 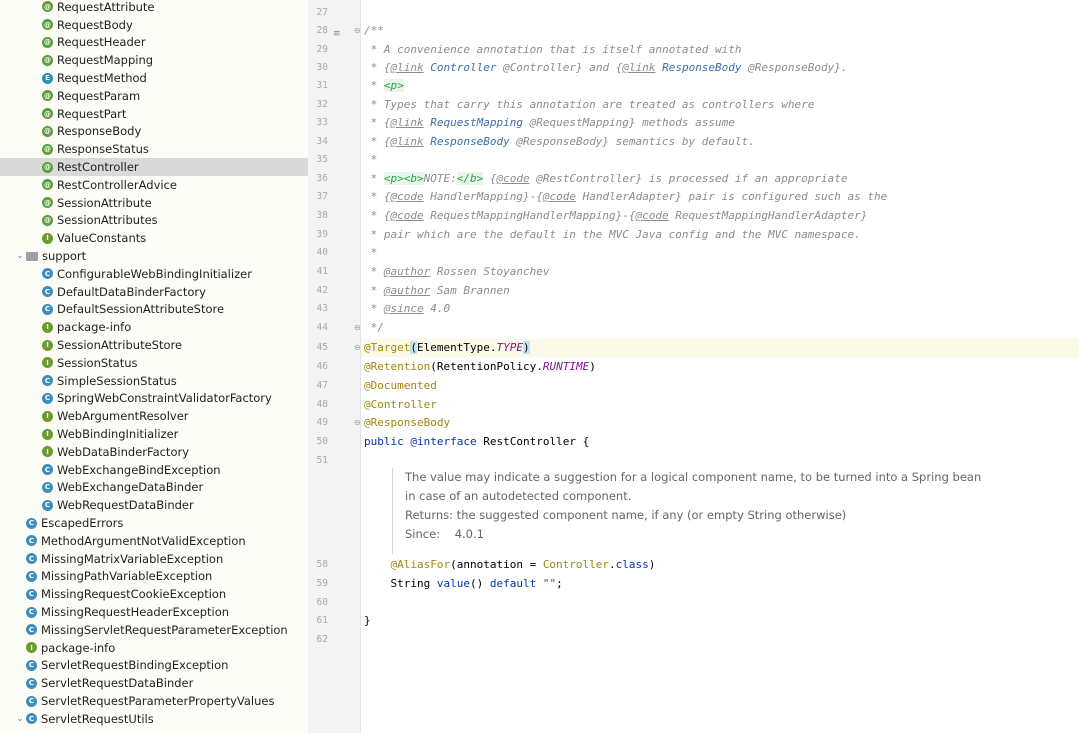 I want to click on tree-item: CServletRequestBindingException, so click(x=154, y=666).